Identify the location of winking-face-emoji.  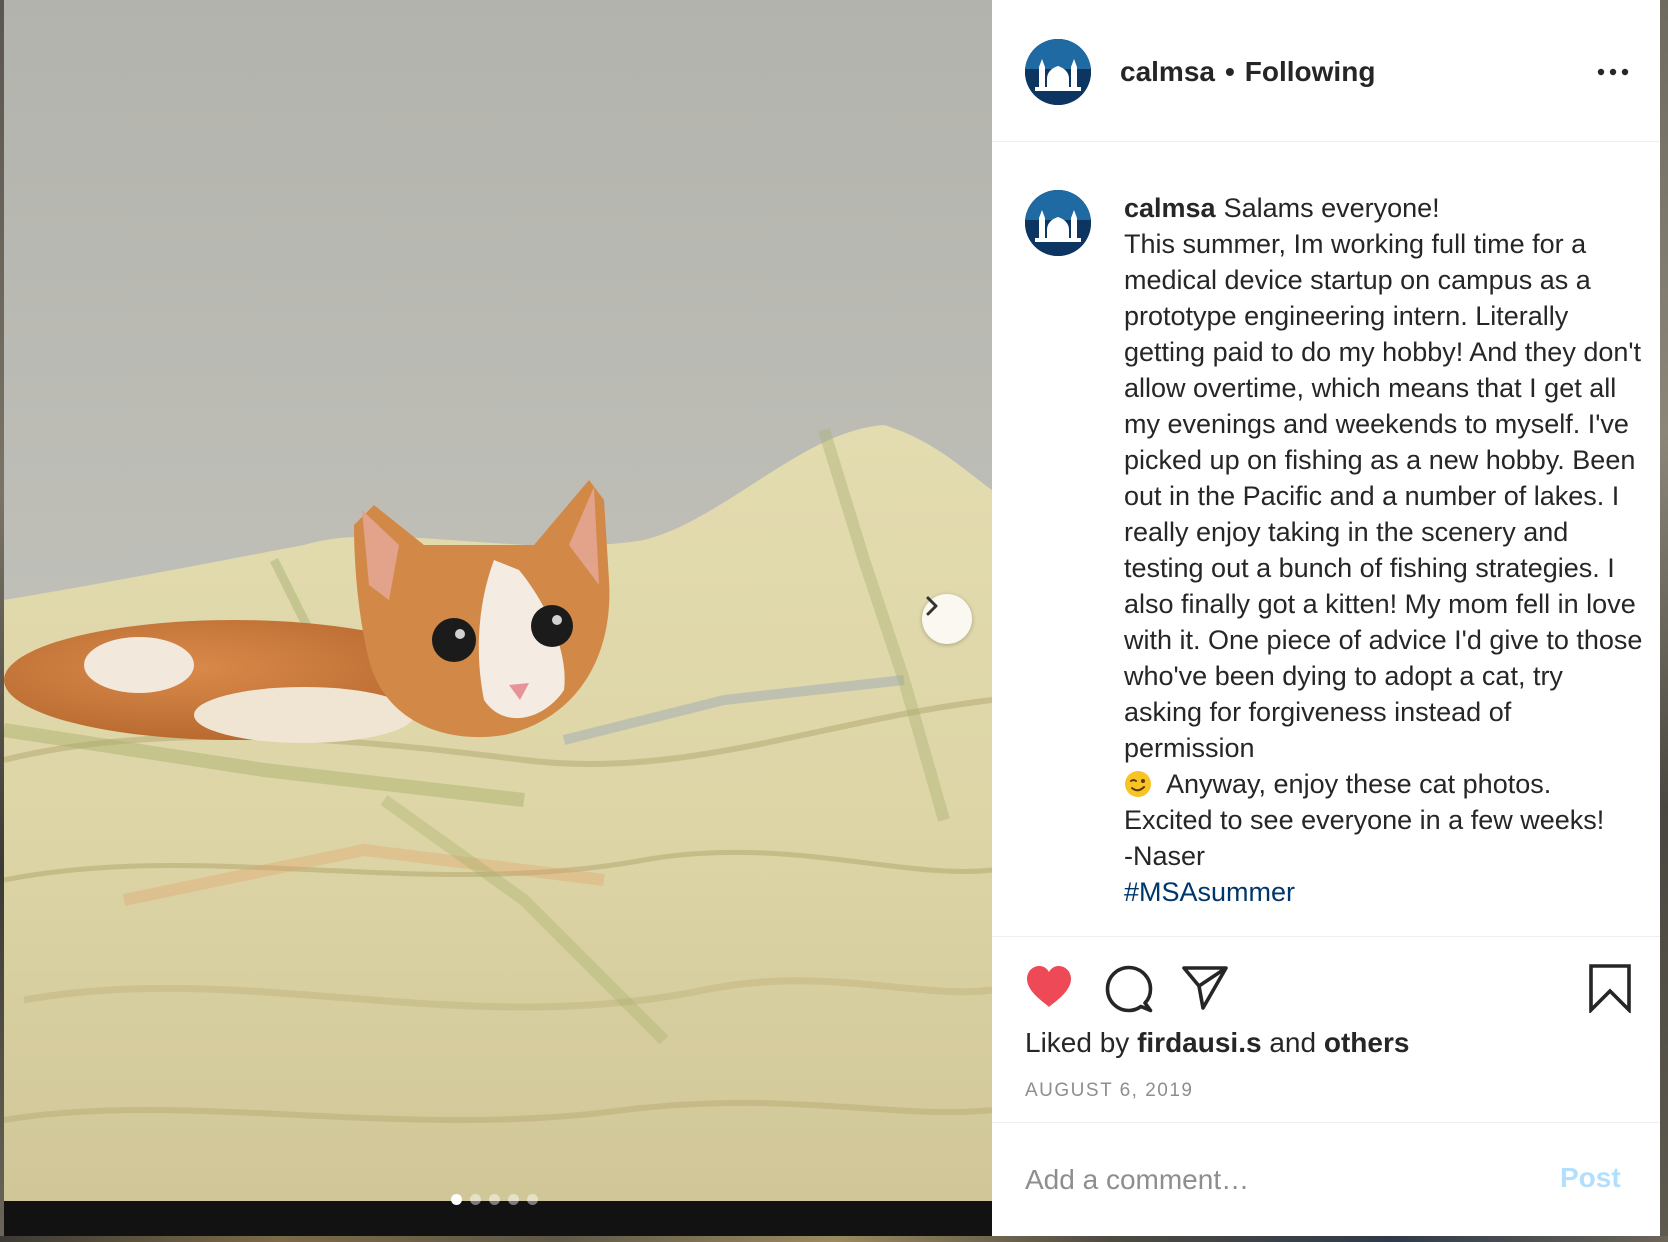
(1138, 784).